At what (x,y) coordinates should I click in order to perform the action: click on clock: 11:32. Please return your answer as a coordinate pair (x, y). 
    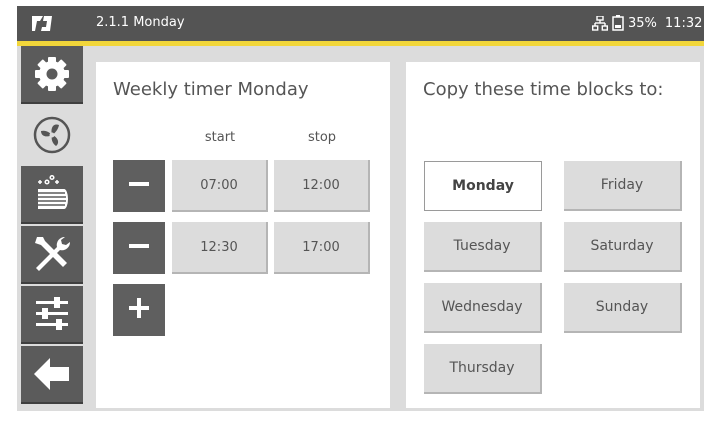
    Looking at the image, I should click on (683, 23).